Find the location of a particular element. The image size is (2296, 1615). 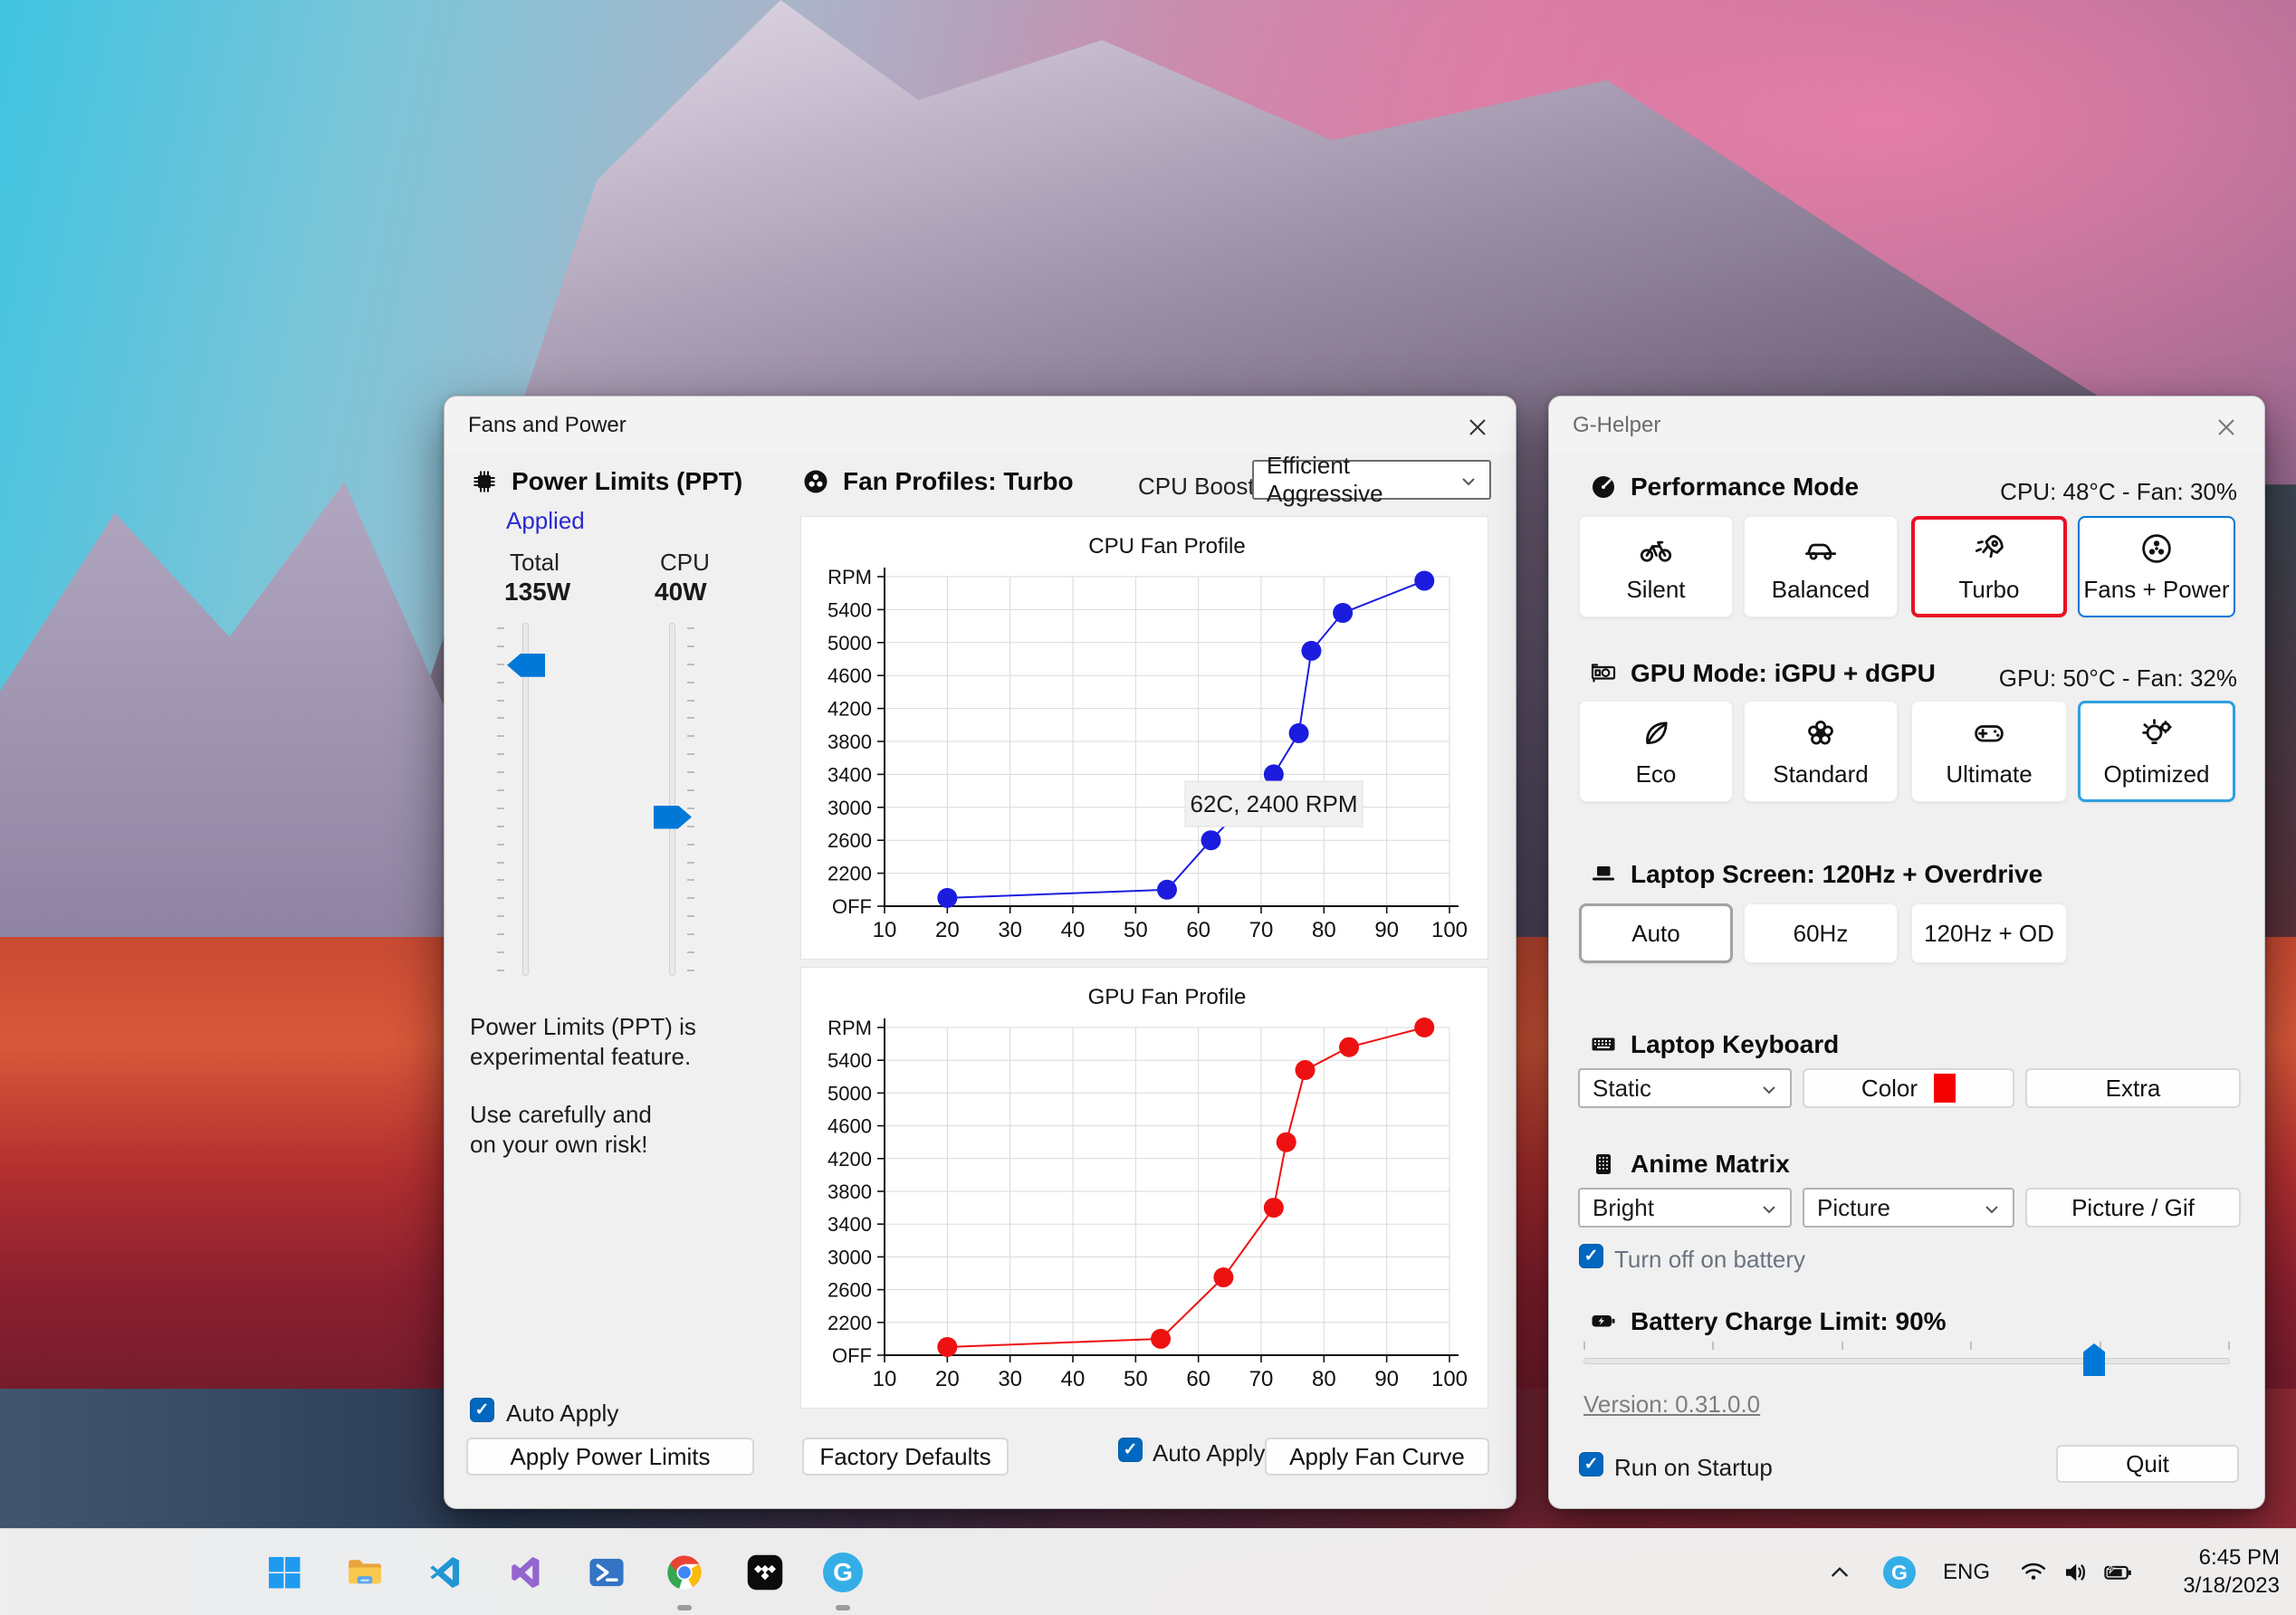

gpu-card-icon is located at coordinates (1603, 673).